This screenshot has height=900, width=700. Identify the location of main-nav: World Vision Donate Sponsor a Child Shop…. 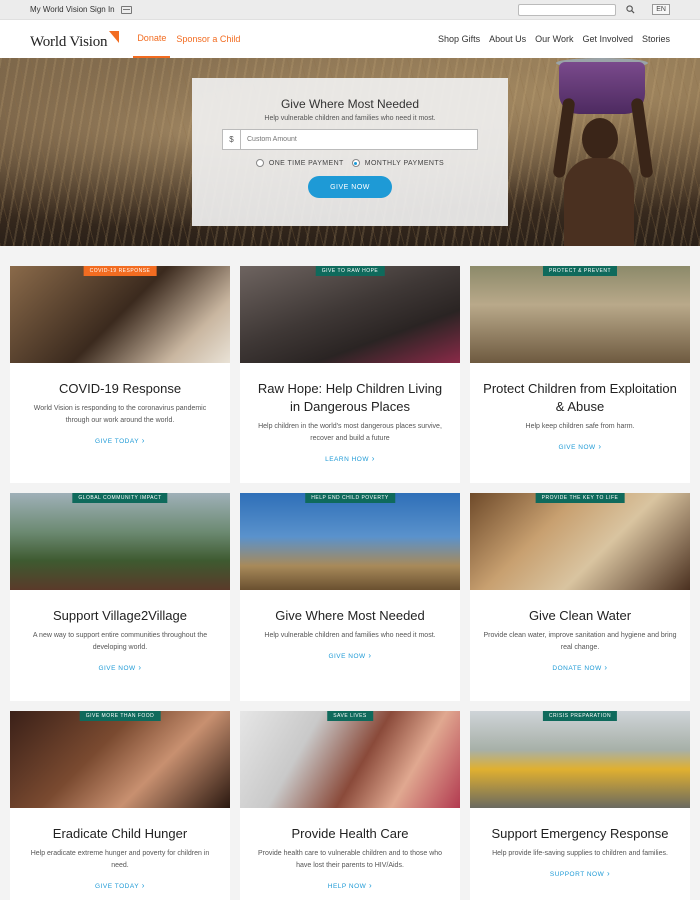
(350, 39).